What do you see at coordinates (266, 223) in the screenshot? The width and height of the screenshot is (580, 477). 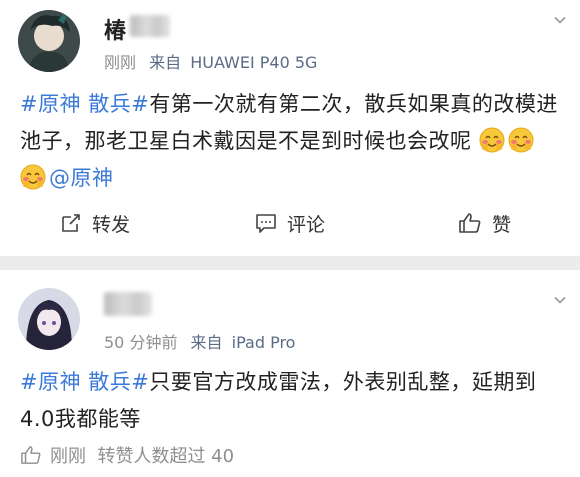 I see `comment-icon` at bounding box center [266, 223].